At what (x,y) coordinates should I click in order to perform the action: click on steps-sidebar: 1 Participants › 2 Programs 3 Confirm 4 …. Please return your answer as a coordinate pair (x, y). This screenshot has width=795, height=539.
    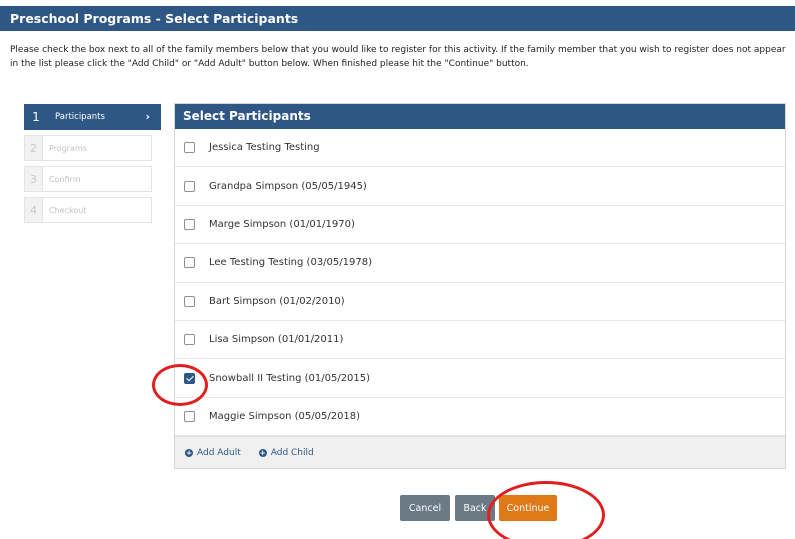
    Looking at the image, I should click on (92, 166).